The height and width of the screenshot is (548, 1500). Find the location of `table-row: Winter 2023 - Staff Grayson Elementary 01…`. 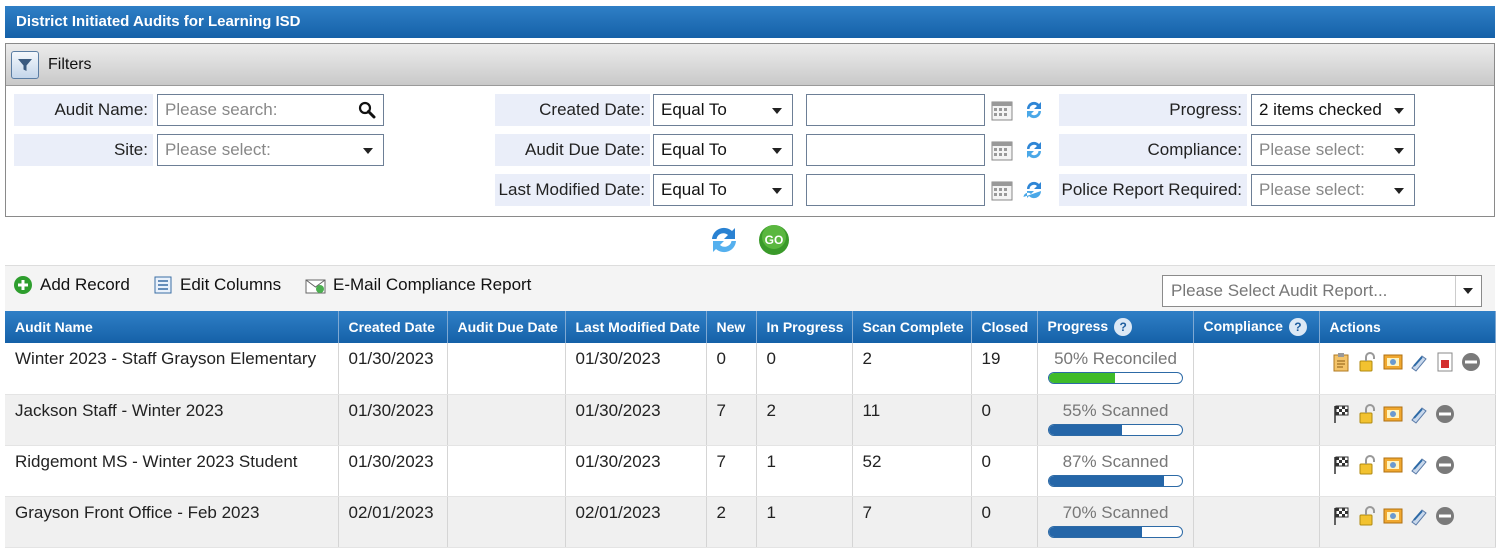

table-row: Winter 2023 - Staff Grayson Elementary 01… is located at coordinates (750, 369).